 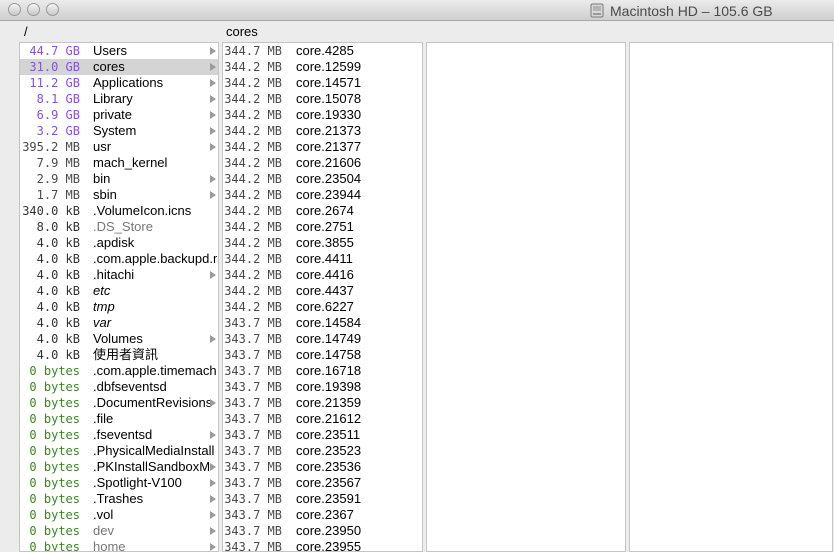 What do you see at coordinates (322, 51) in the screenshot?
I see `list-item: 344.7 MB core.4285` at bounding box center [322, 51].